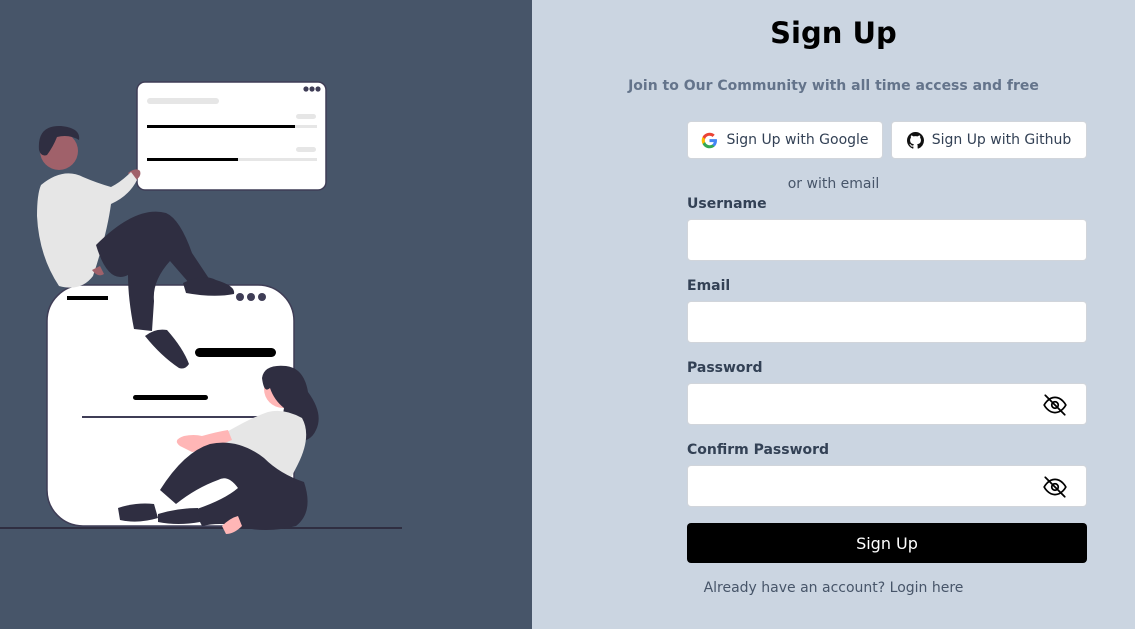  What do you see at coordinates (709, 140) in the screenshot?
I see `google-icon` at bounding box center [709, 140].